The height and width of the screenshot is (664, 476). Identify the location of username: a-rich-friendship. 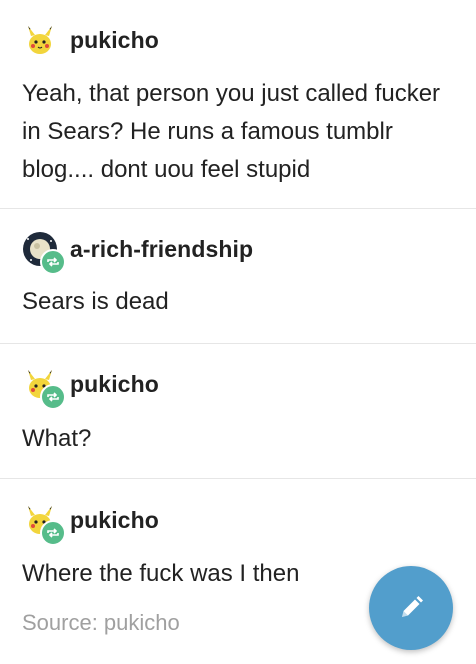
(161, 249).